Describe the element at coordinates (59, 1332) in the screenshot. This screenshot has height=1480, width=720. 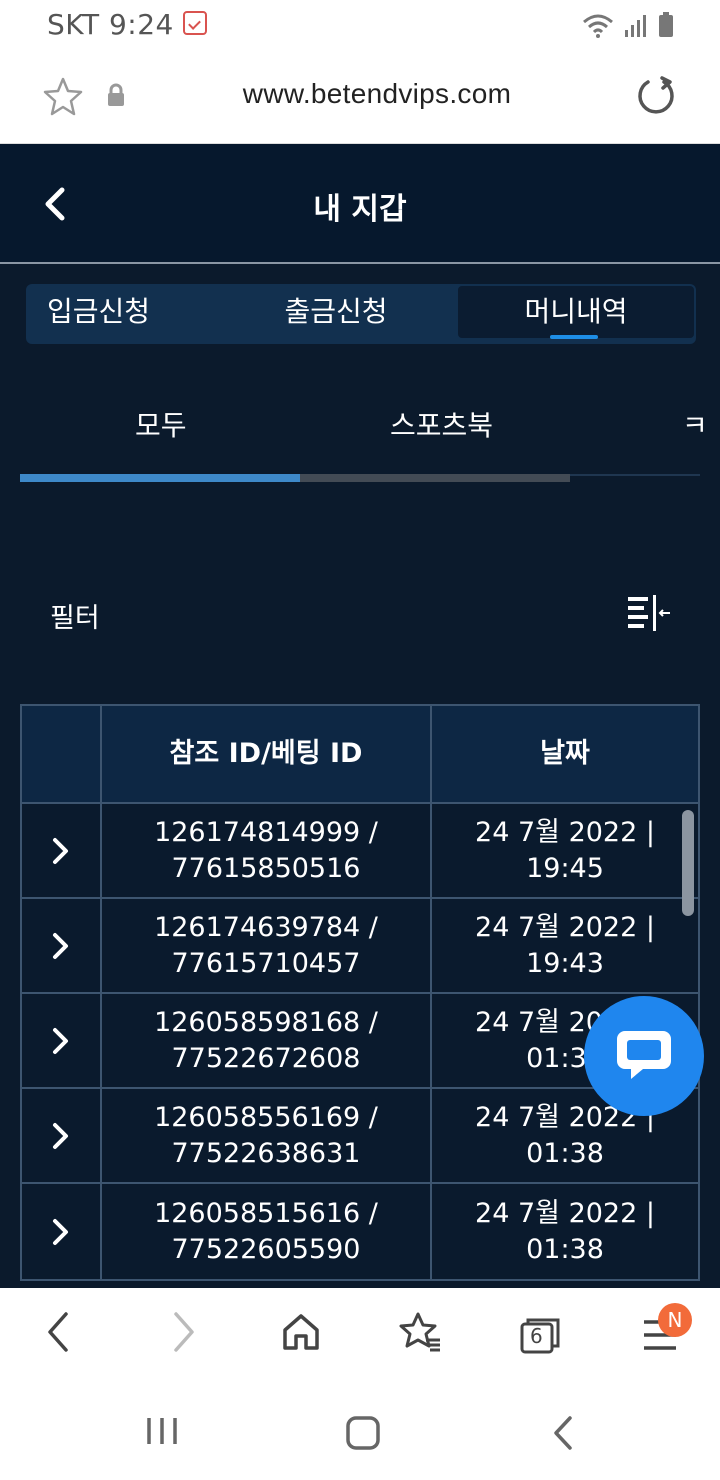
I see `browser-back-icon` at that location.